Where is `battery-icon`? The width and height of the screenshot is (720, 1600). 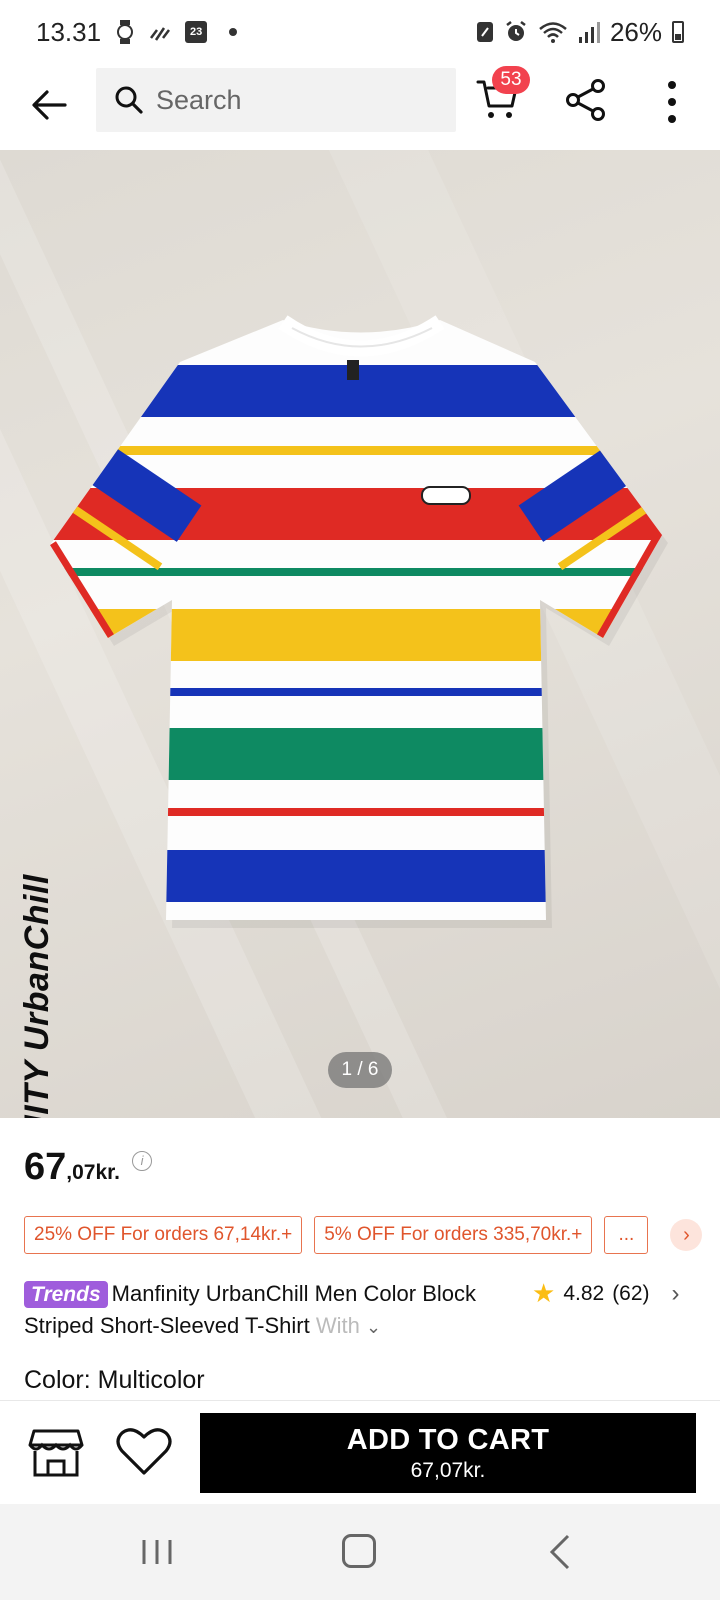
battery-icon is located at coordinates (678, 32).